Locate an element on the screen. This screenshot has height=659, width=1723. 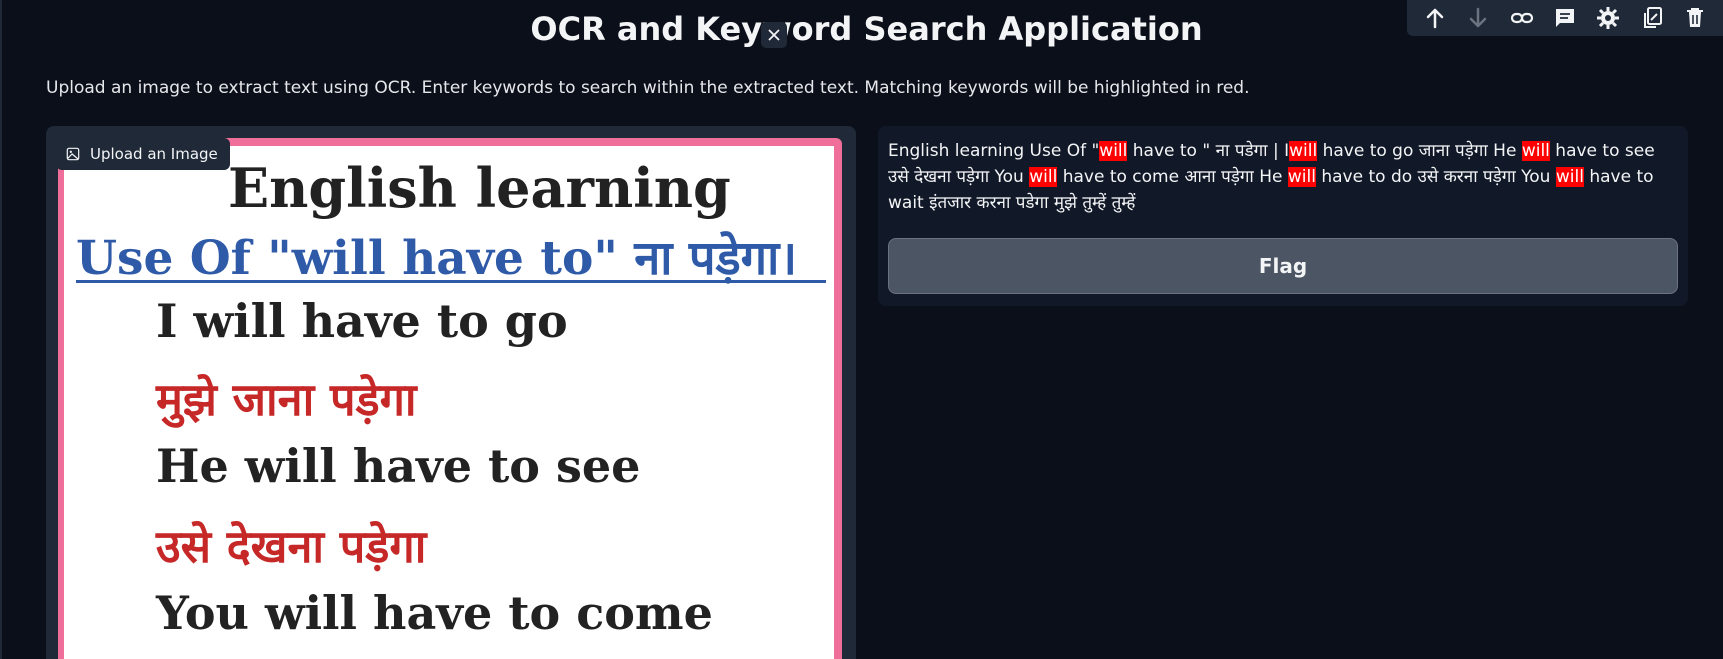
result-text-segment: have to come आना पड़ेगा He is located at coordinates (1172, 177).